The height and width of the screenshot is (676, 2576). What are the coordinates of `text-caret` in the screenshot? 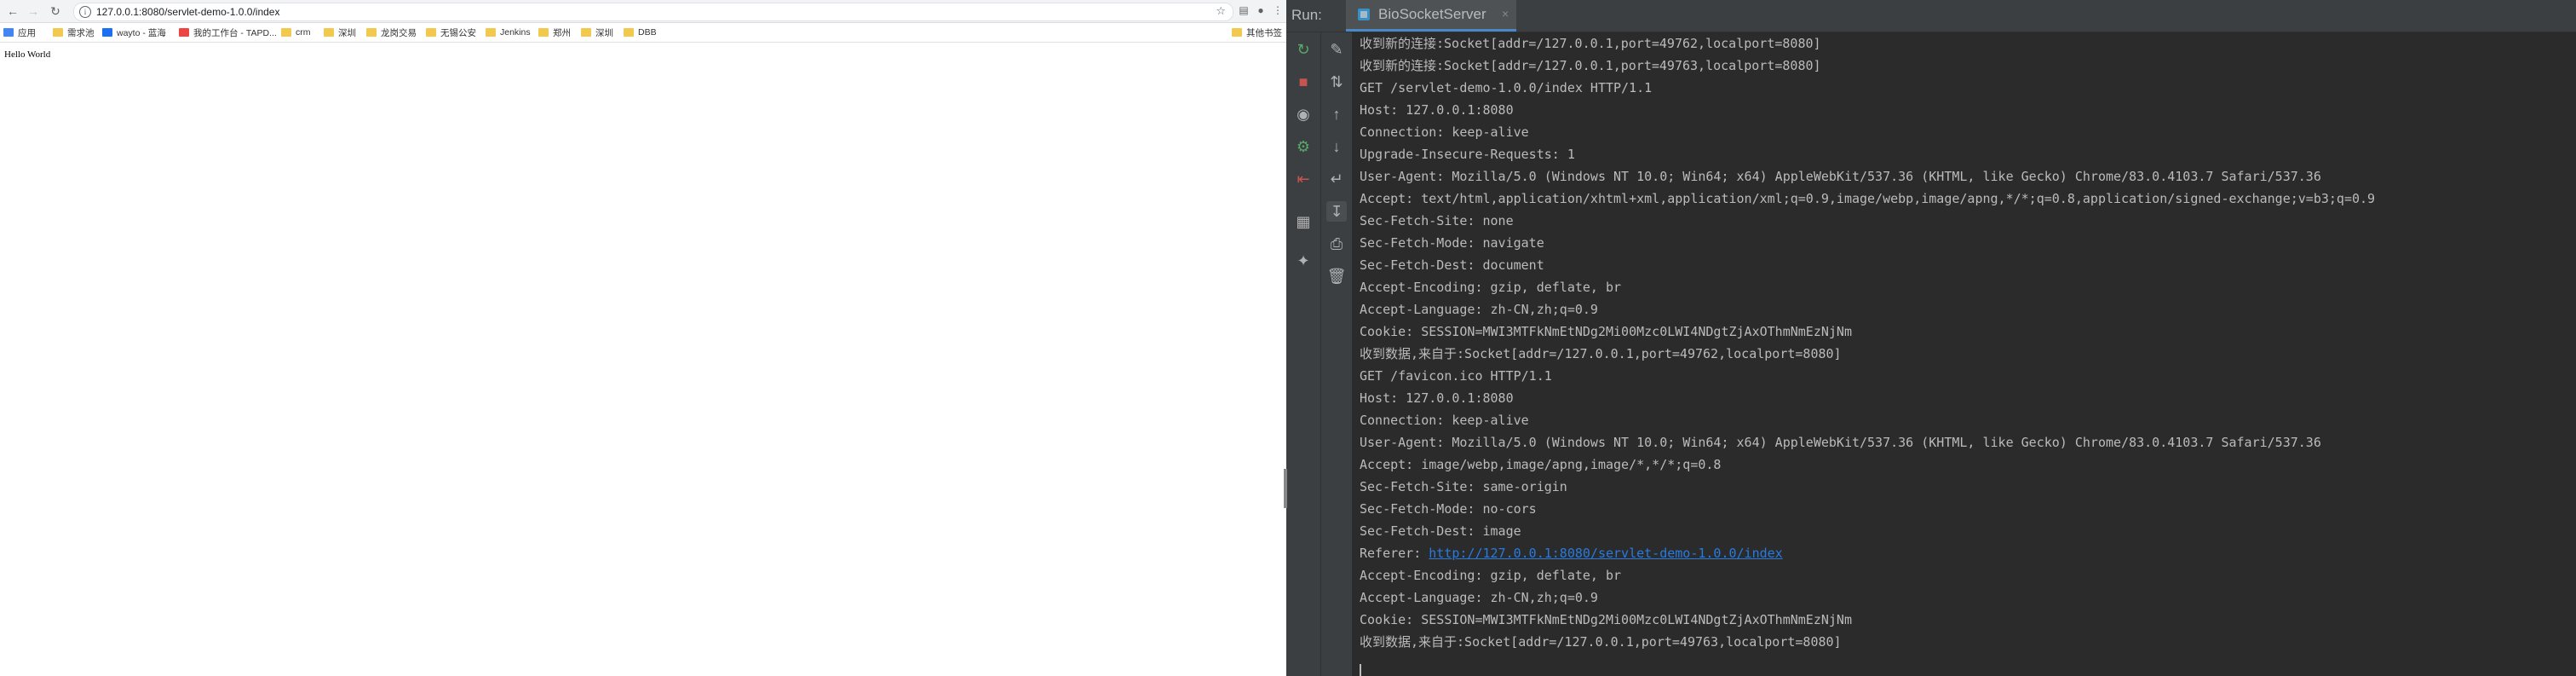 It's located at (1360, 670).